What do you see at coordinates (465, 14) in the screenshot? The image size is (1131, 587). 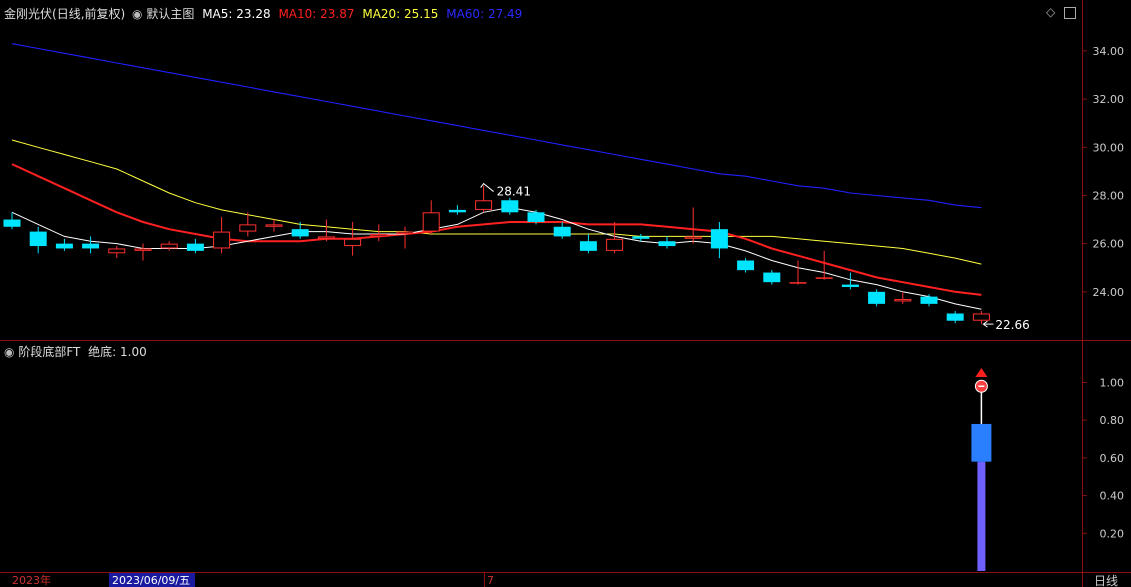 I see `ma60-label: MA60:` at bounding box center [465, 14].